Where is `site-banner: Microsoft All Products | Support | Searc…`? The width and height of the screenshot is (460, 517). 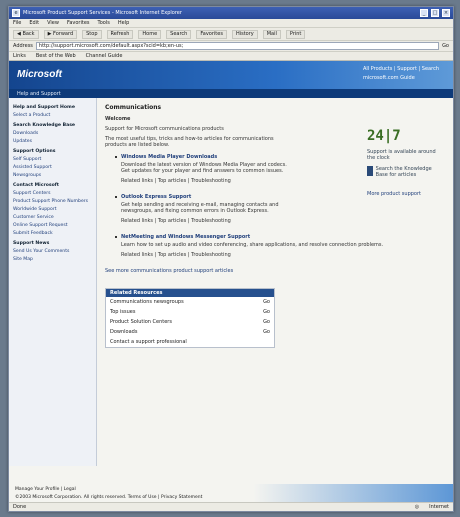 site-banner: Microsoft All Products | Support | Searc… is located at coordinates (231, 75).